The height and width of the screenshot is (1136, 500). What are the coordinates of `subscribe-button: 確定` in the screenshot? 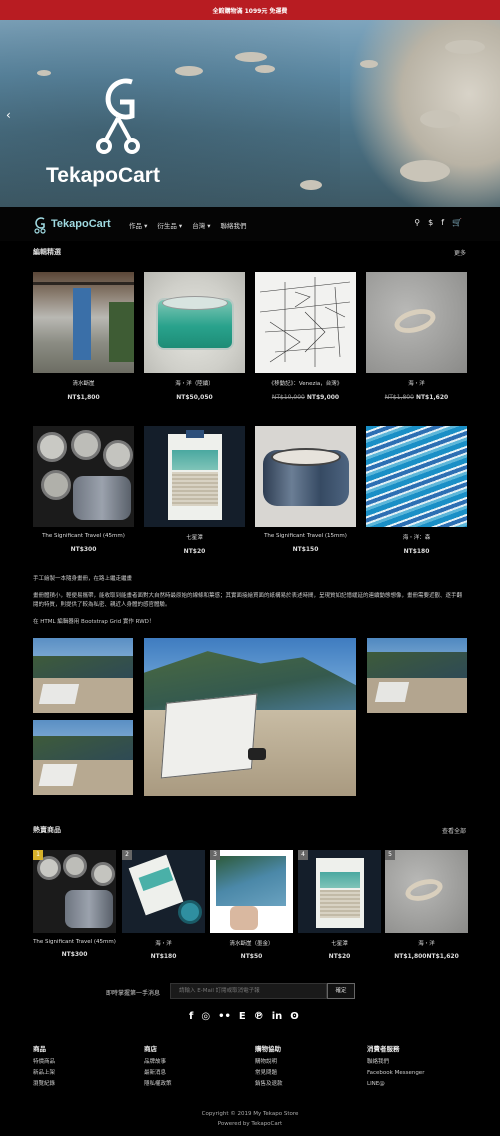 It's located at (341, 991).